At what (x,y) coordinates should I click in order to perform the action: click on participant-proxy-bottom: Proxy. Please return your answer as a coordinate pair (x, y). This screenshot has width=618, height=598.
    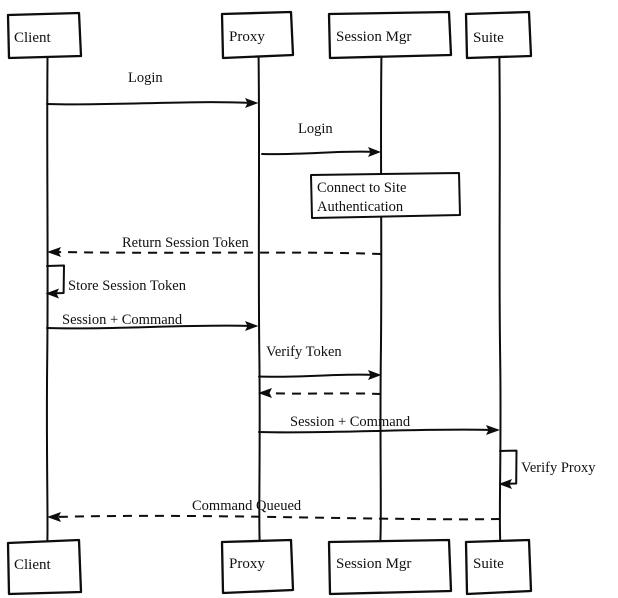
    Looking at the image, I should click on (257, 566).